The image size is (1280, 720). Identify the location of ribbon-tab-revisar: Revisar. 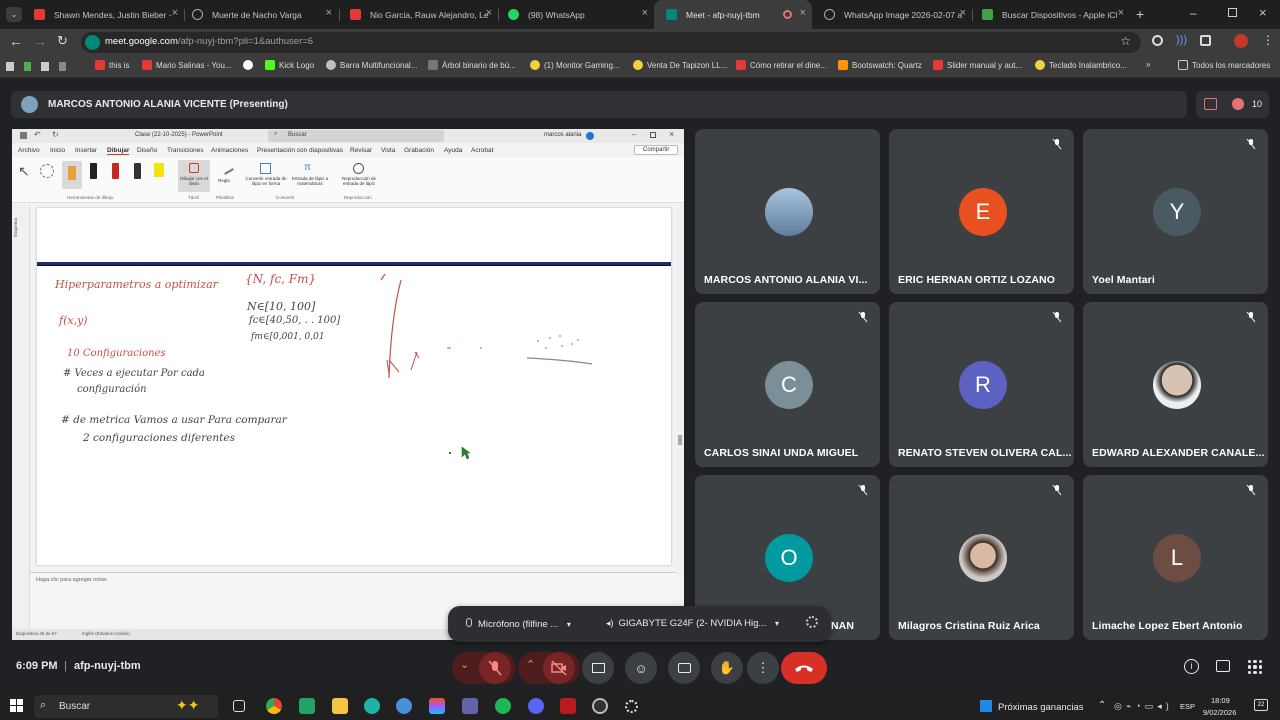
(361, 150).